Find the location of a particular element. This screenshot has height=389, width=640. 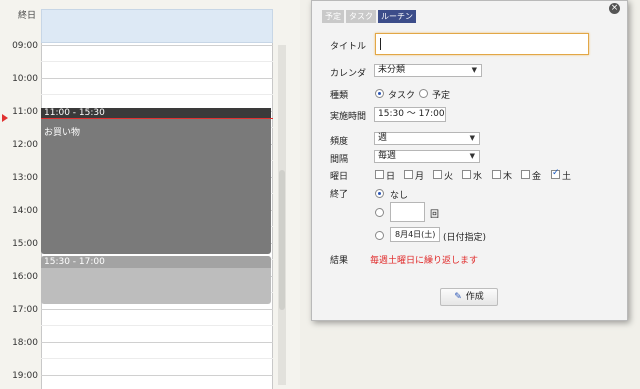

event-block: 11:00 - 15:30 お買い物 is located at coordinates (156, 181).